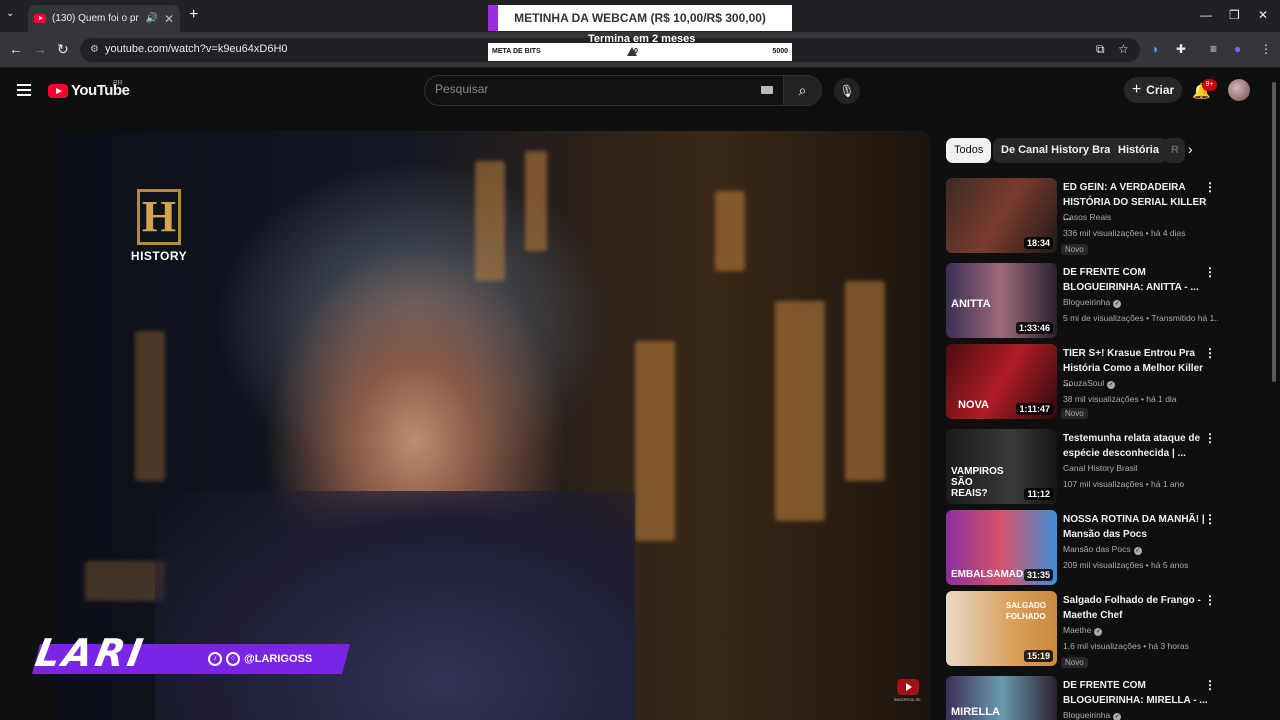 This screenshot has height=720, width=1280. I want to click on streamer-social-handle: ♪ ○ @LARIGOSS, so click(260, 659).